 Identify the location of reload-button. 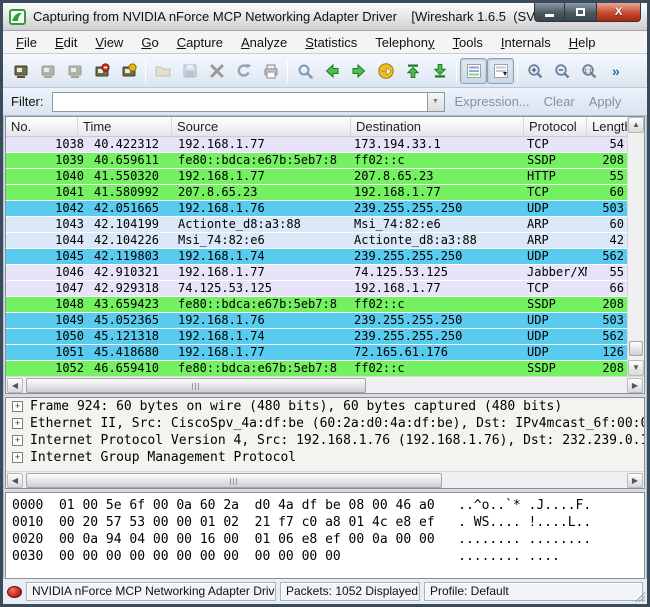
(243, 71).